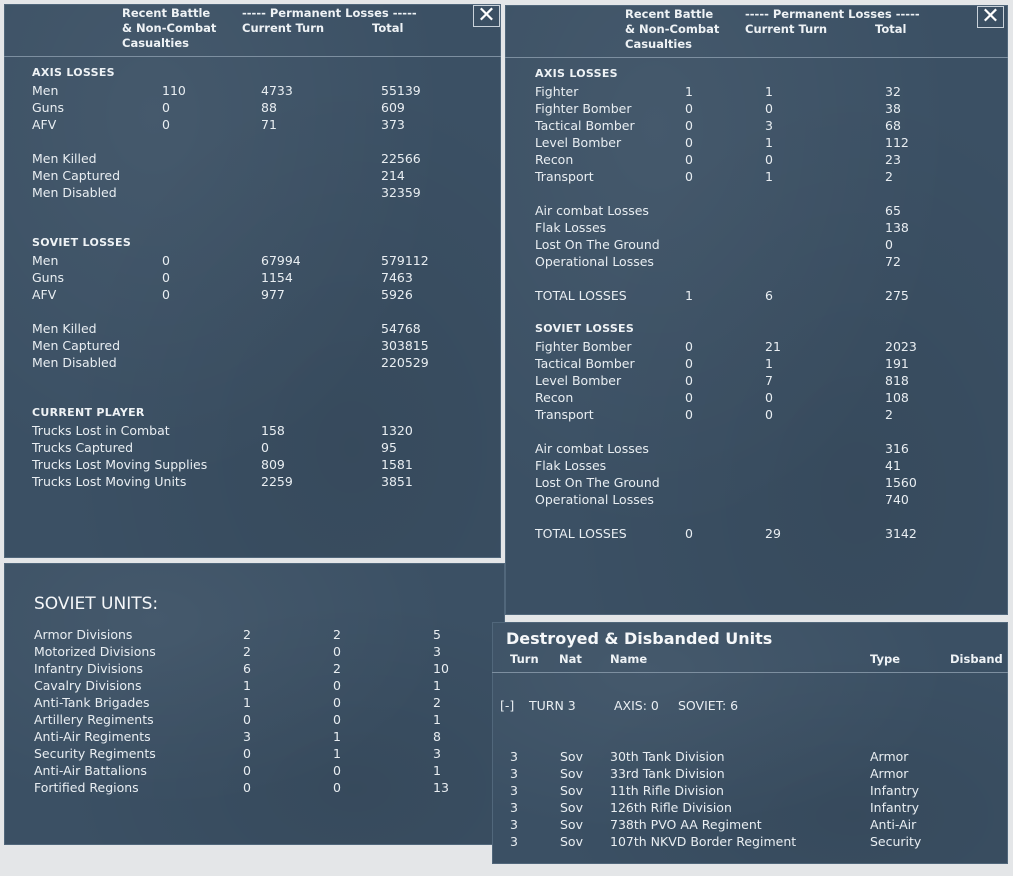 This screenshot has height=876, width=1013. I want to click on loss-row: Tactical Bomber 0 3 68, so click(756, 125).